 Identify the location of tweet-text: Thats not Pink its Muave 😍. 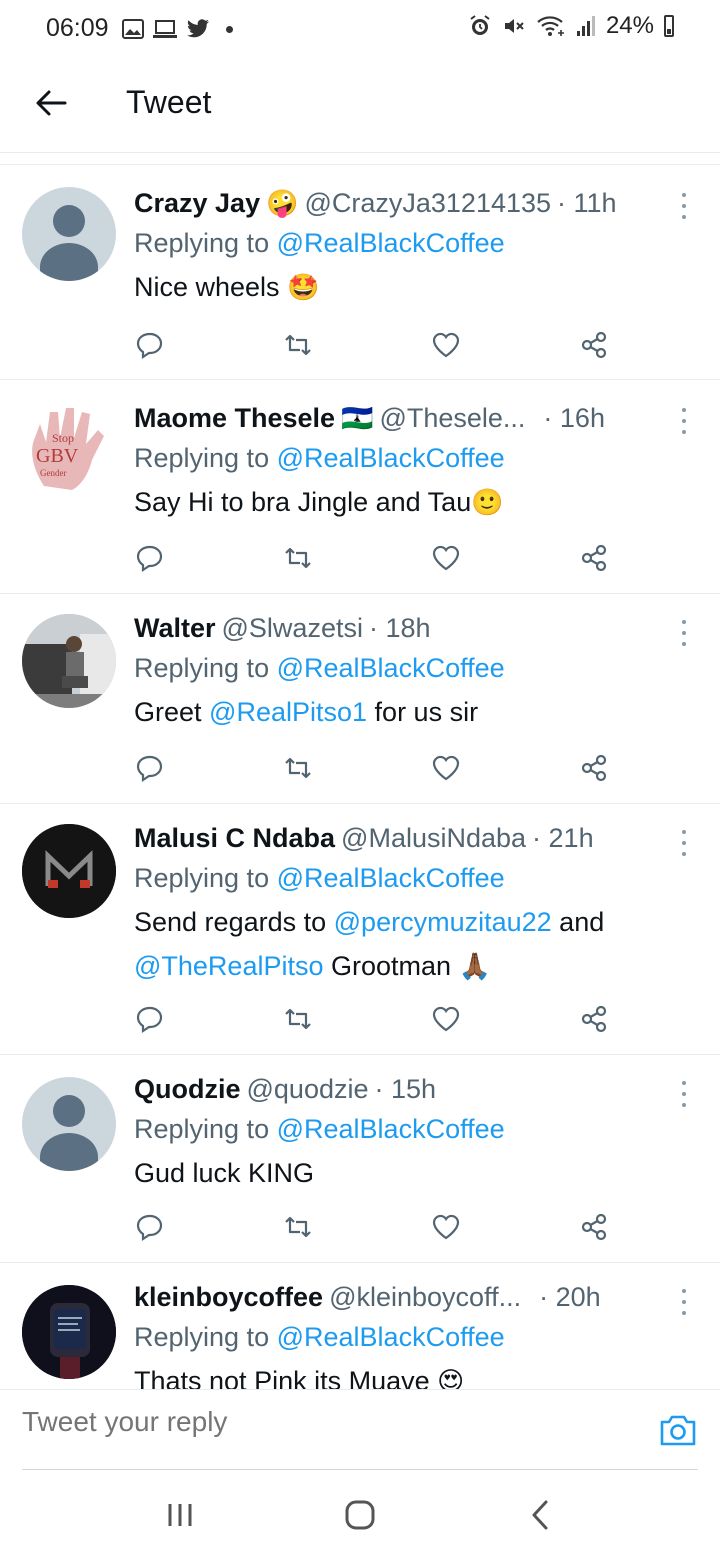
(416, 1374).